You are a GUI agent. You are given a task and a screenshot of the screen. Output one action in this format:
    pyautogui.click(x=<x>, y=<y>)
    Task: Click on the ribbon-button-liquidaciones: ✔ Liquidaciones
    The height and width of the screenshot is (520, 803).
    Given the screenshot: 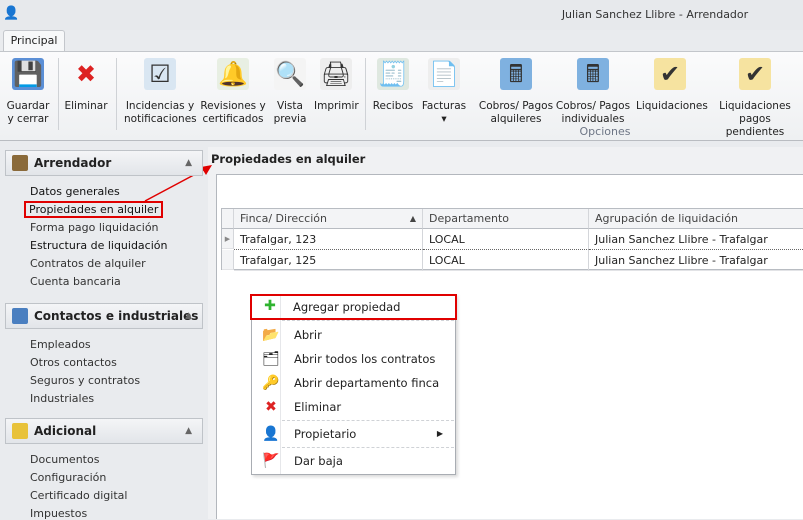 What is the action you would take?
    pyautogui.click(x=672, y=85)
    